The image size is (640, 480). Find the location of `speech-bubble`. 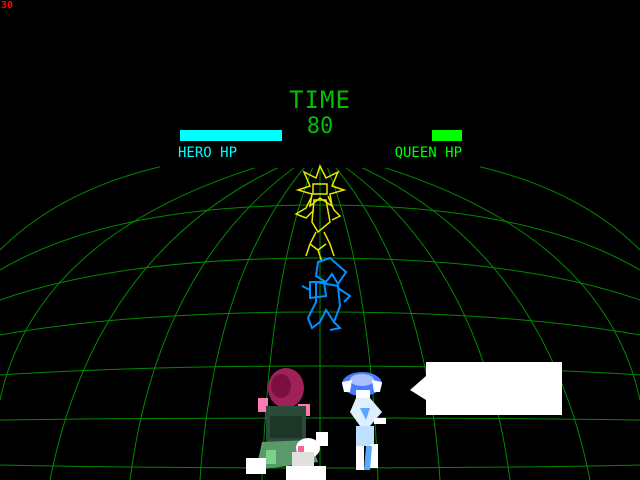

speech-bubble is located at coordinates (494, 388).